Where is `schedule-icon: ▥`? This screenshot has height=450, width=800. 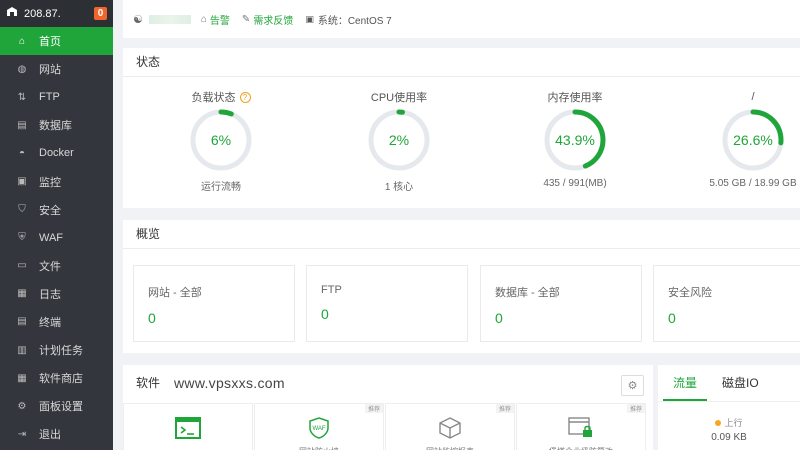
schedule-icon: ▥ is located at coordinates (22, 350).